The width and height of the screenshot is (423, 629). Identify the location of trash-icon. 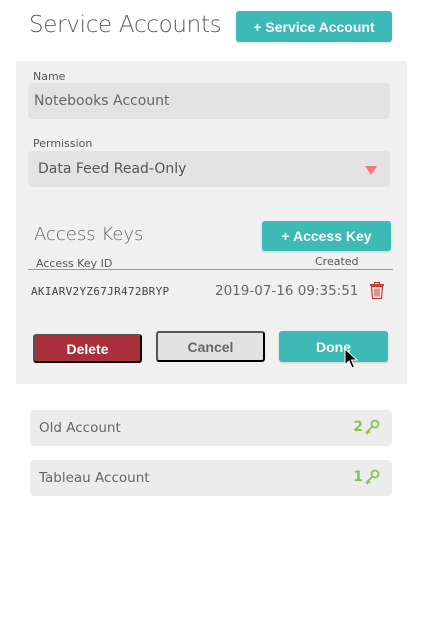
(377, 290).